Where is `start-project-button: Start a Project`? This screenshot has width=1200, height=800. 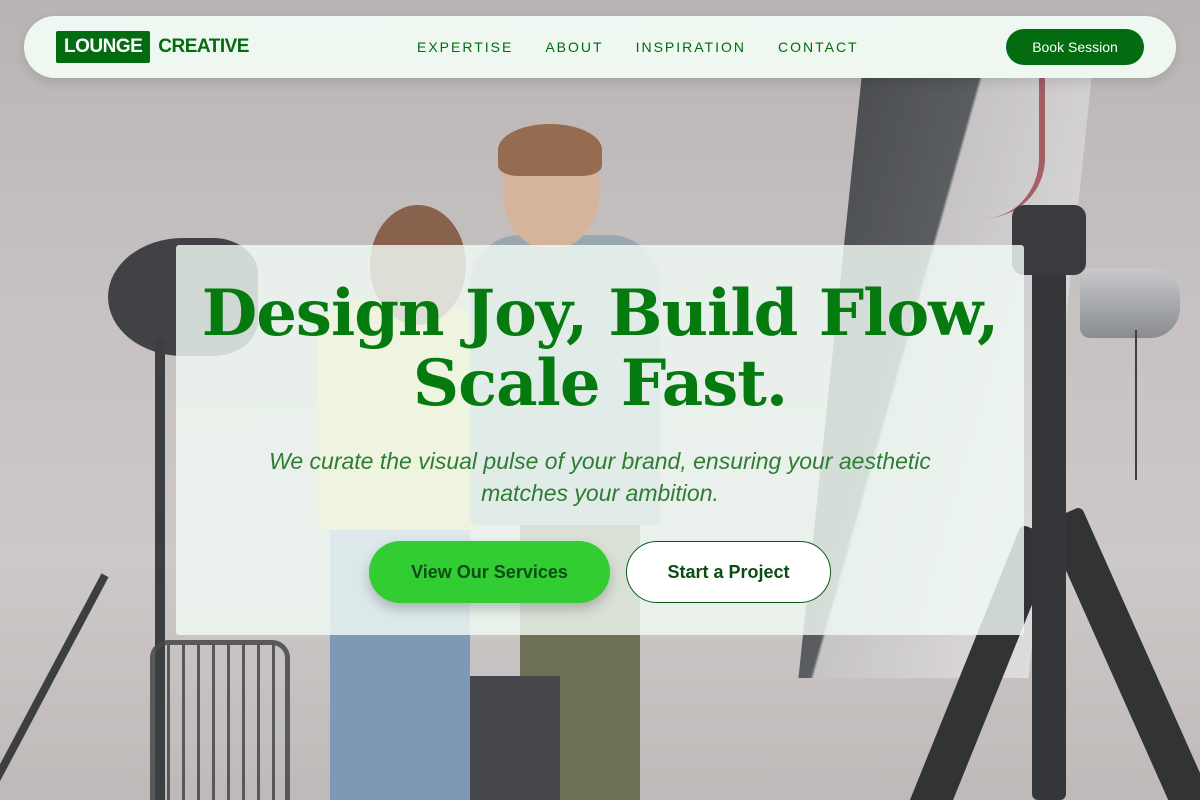 start-project-button: Start a Project is located at coordinates (728, 572).